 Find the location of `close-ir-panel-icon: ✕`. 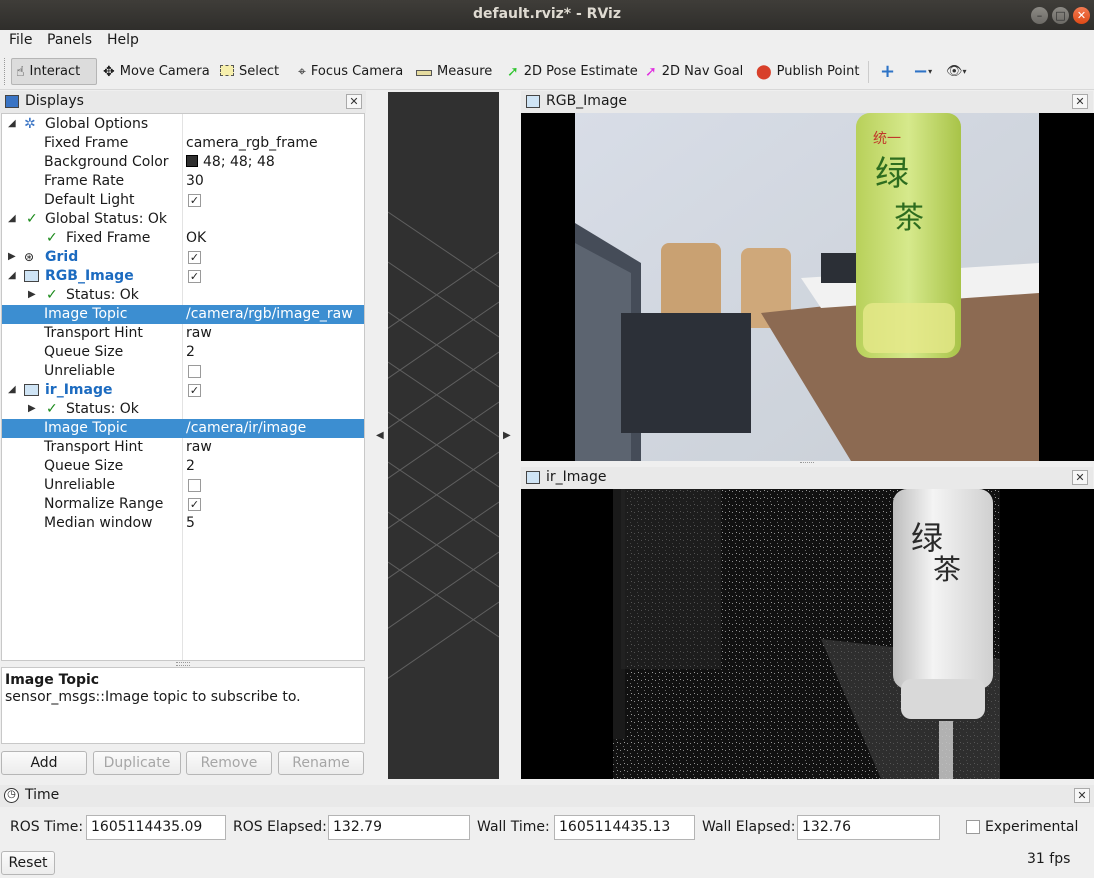

close-ir-panel-icon: ✕ is located at coordinates (1080, 477).